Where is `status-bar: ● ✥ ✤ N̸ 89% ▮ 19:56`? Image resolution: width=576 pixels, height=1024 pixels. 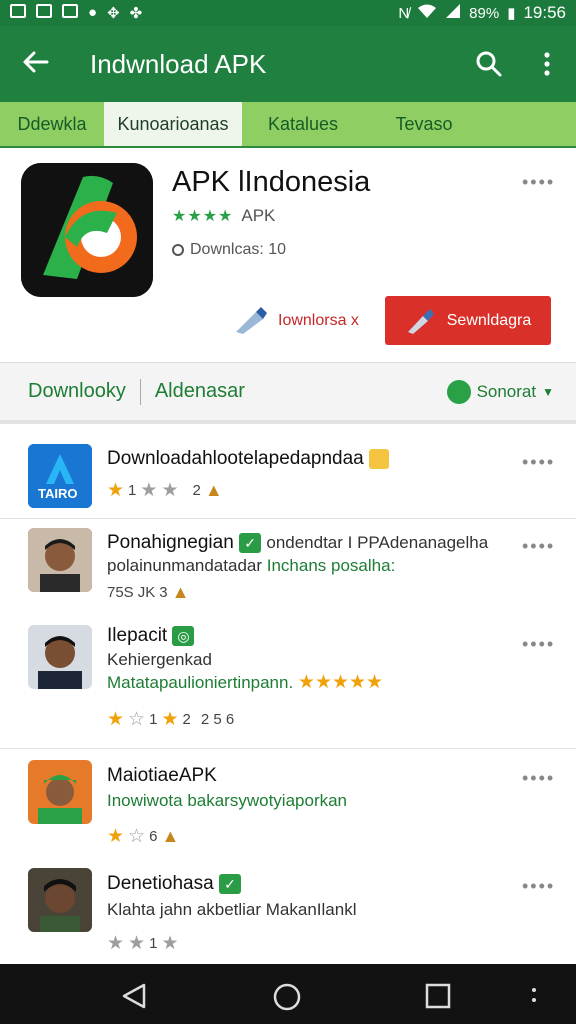 status-bar: ● ✥ ✤ N̸ 89% ▮ 19:56 is located at coordinates (288, 13).